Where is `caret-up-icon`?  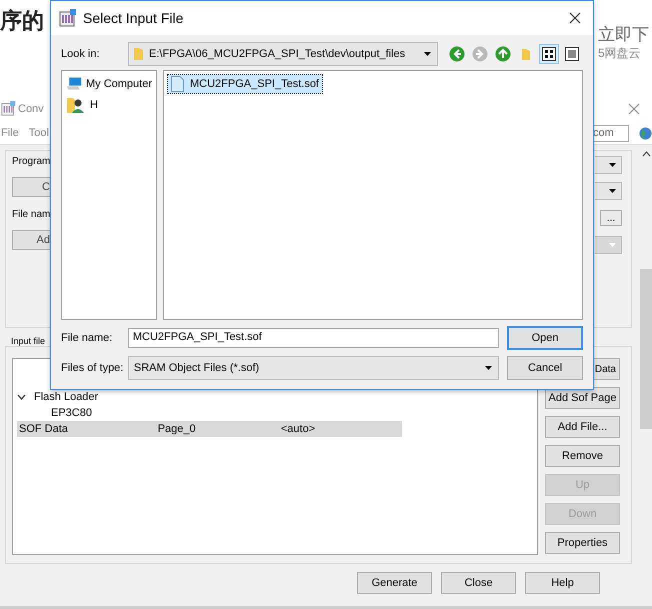 caret-up-icon is located at coordinates (646, 154).